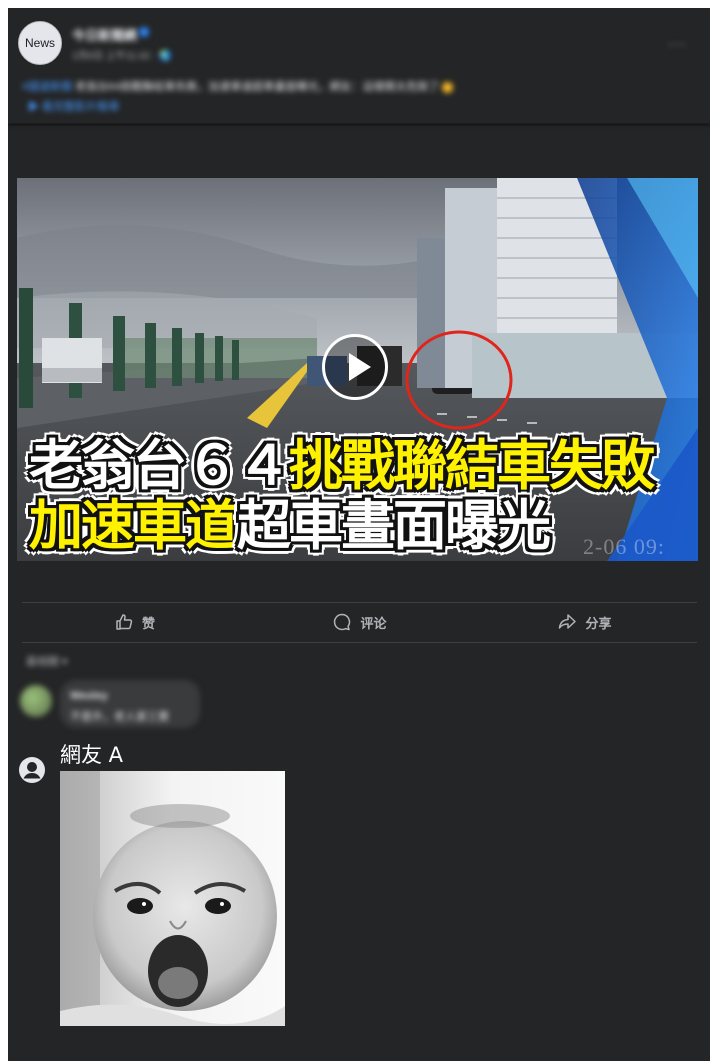  What do you see at coordinates (144, 32) in the screenshot?
I see `verified-badge-icon` at bounding box center [144, 32].